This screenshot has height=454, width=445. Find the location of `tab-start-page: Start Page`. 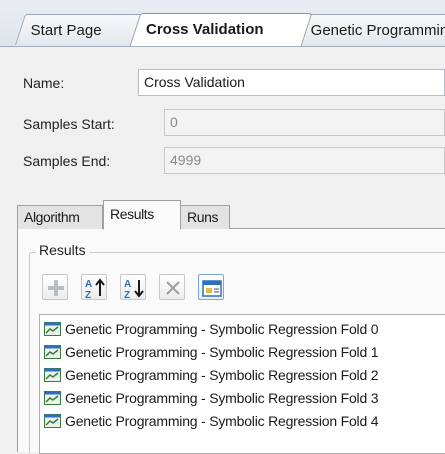

tab-start-page: Start Page is located at coordinates (79, 29).